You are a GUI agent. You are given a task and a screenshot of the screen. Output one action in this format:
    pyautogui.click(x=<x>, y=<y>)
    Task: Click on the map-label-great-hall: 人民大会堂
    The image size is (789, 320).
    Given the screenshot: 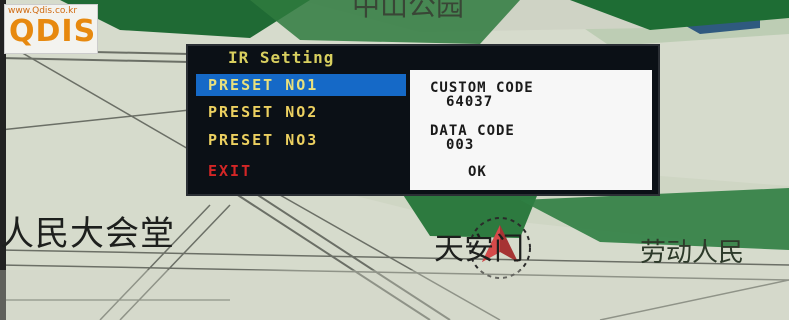 What is the action you would take?
    pyautogui.click(x=87, y=234)
    